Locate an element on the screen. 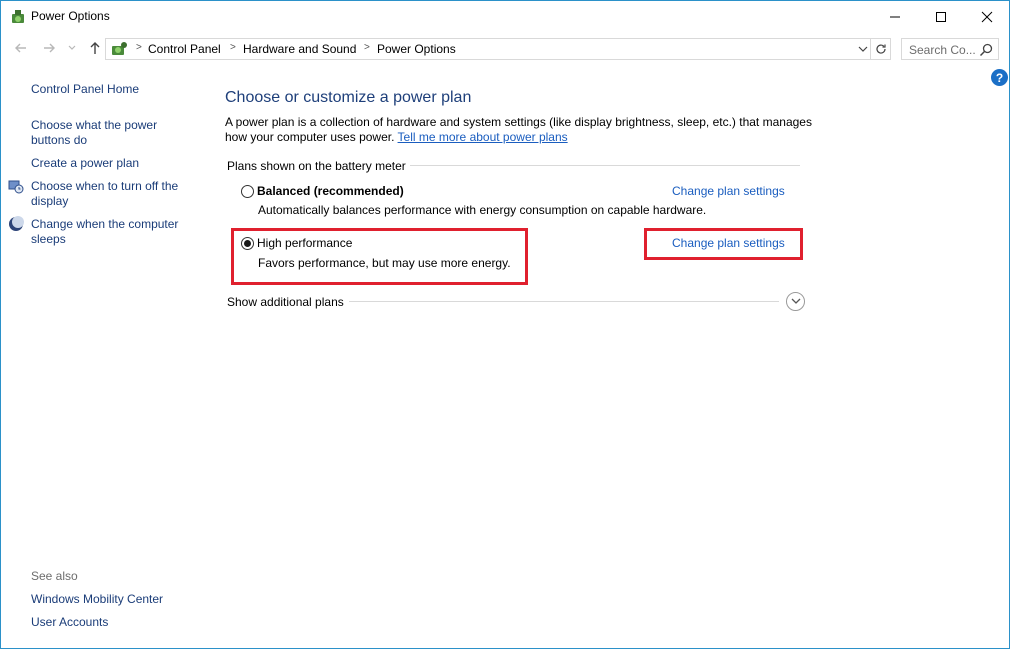  help-icon: ? is located at coordinates (999, 77).